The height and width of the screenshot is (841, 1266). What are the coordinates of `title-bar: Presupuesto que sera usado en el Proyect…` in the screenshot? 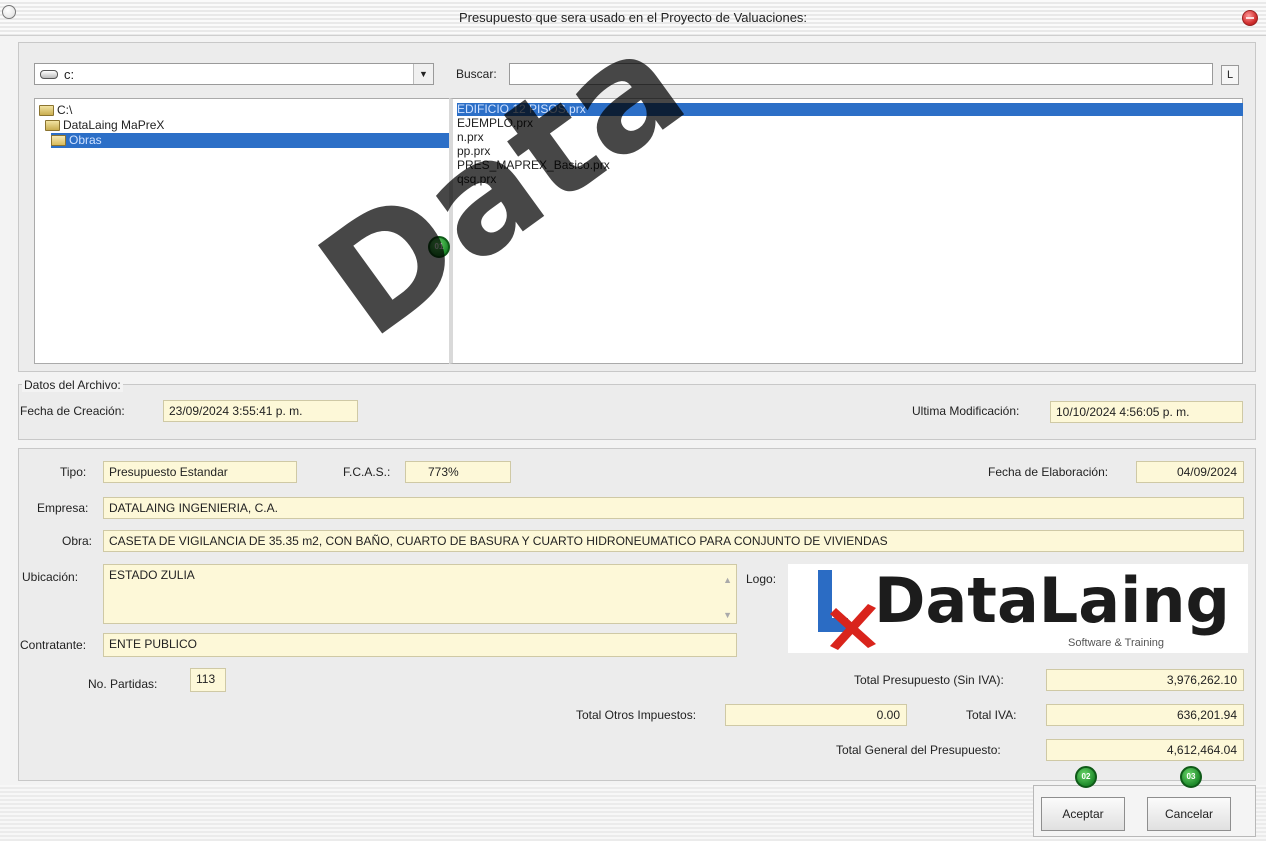 It's located at (633, 18).